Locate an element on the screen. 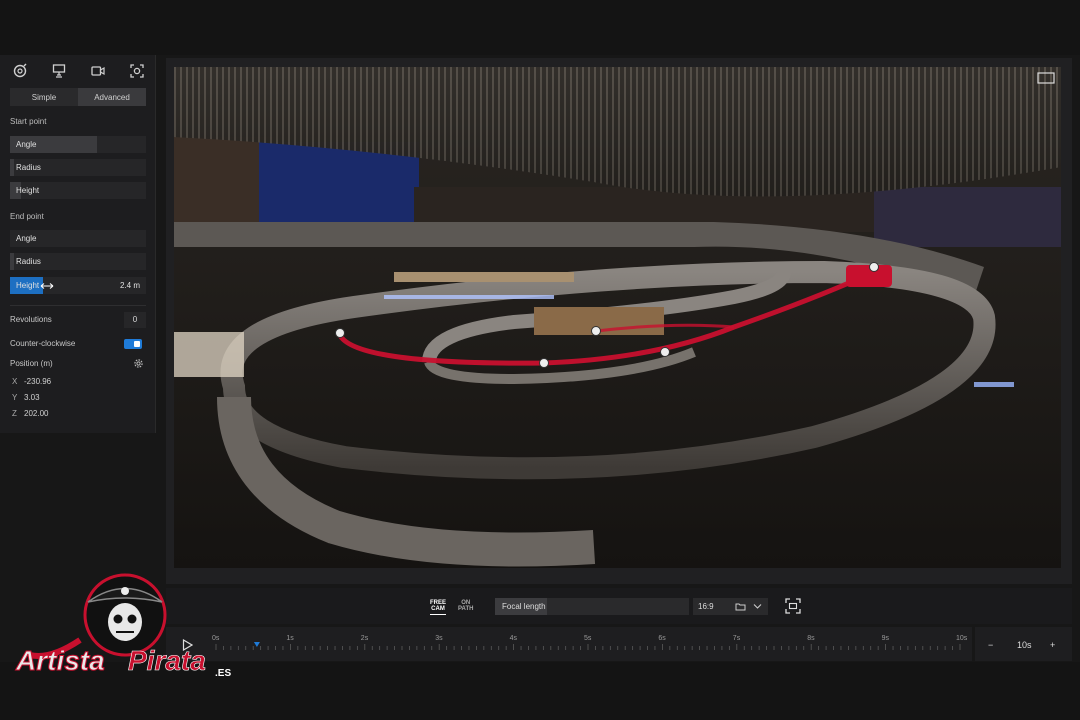 The width and height of the screenshot is (1080, 720). revolutions-input: 0 is located at coordinates (135, 320).